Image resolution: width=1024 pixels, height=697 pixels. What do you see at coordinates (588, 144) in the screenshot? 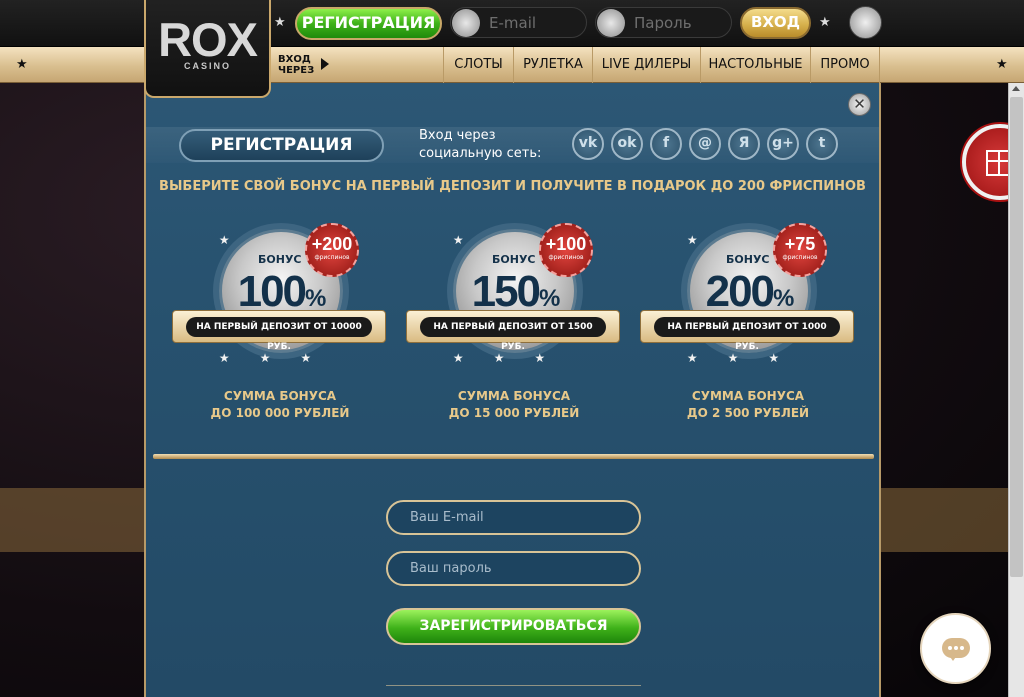
I see `vk-icon: vk` at bounding box center [588, 144].